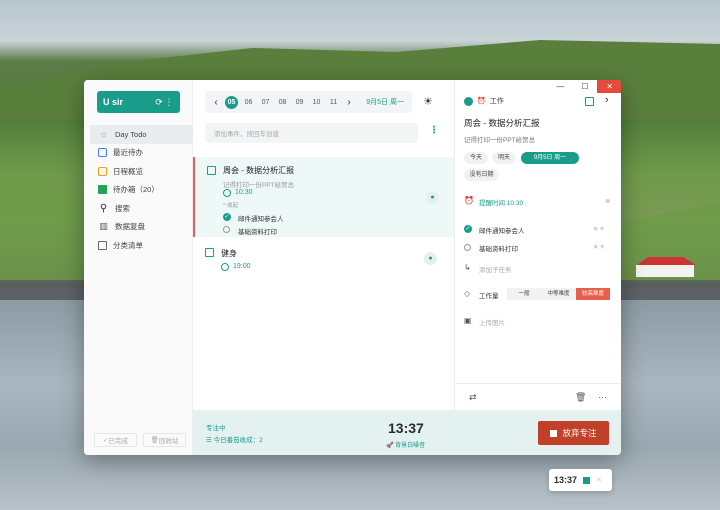 This screenshot has width=720, height=510. I want to click on repeat-icon: ⇄, so click(473, 397).